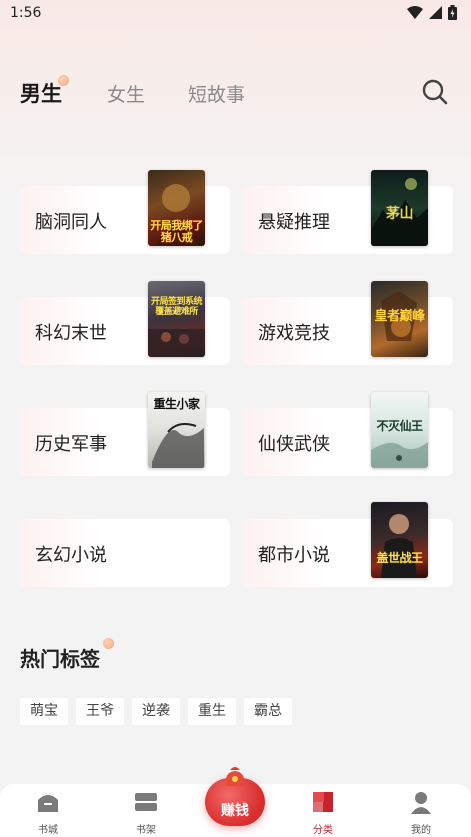 This screenshot has width=471, height=837. What do you see at coordinates (452, 12) in the screenshot?
I see `battery-icon` at bounding box center [452, 12].